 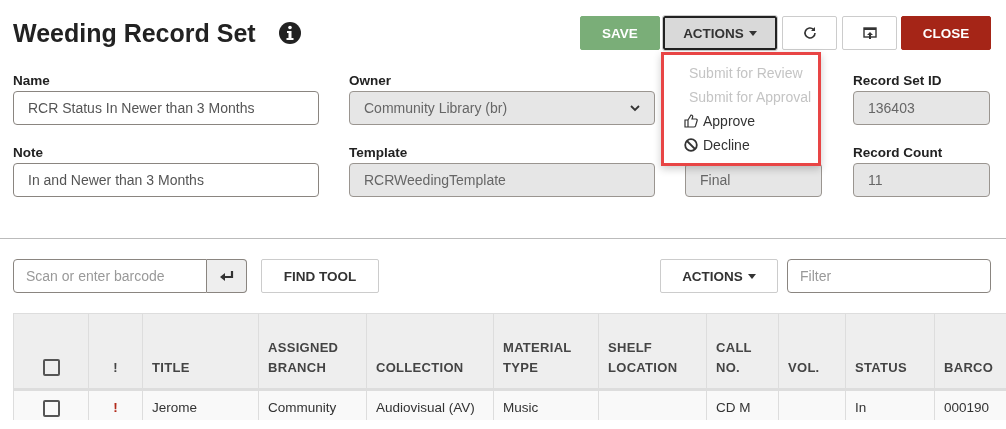 What do you see at coordinates (946, 33) in the screenshot?
I see `close-button: CLOSE` at bounding box center [946, 33].